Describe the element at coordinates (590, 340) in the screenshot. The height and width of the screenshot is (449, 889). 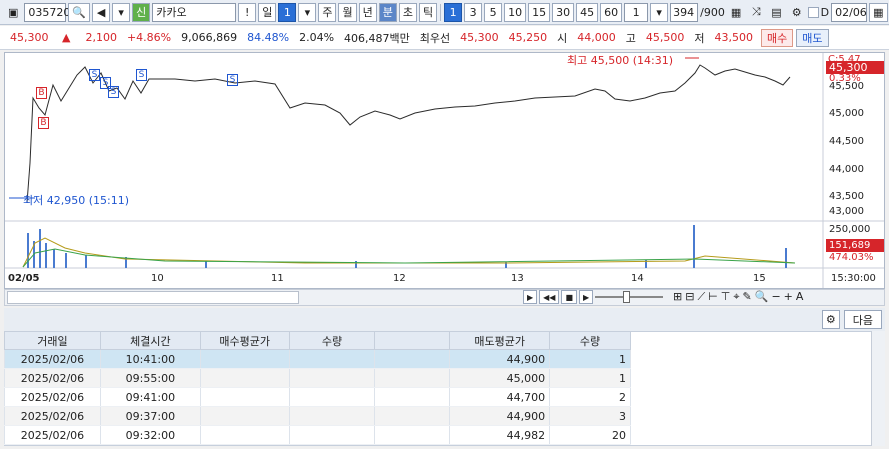
I see `col-sell-qty: 수량` at that location.